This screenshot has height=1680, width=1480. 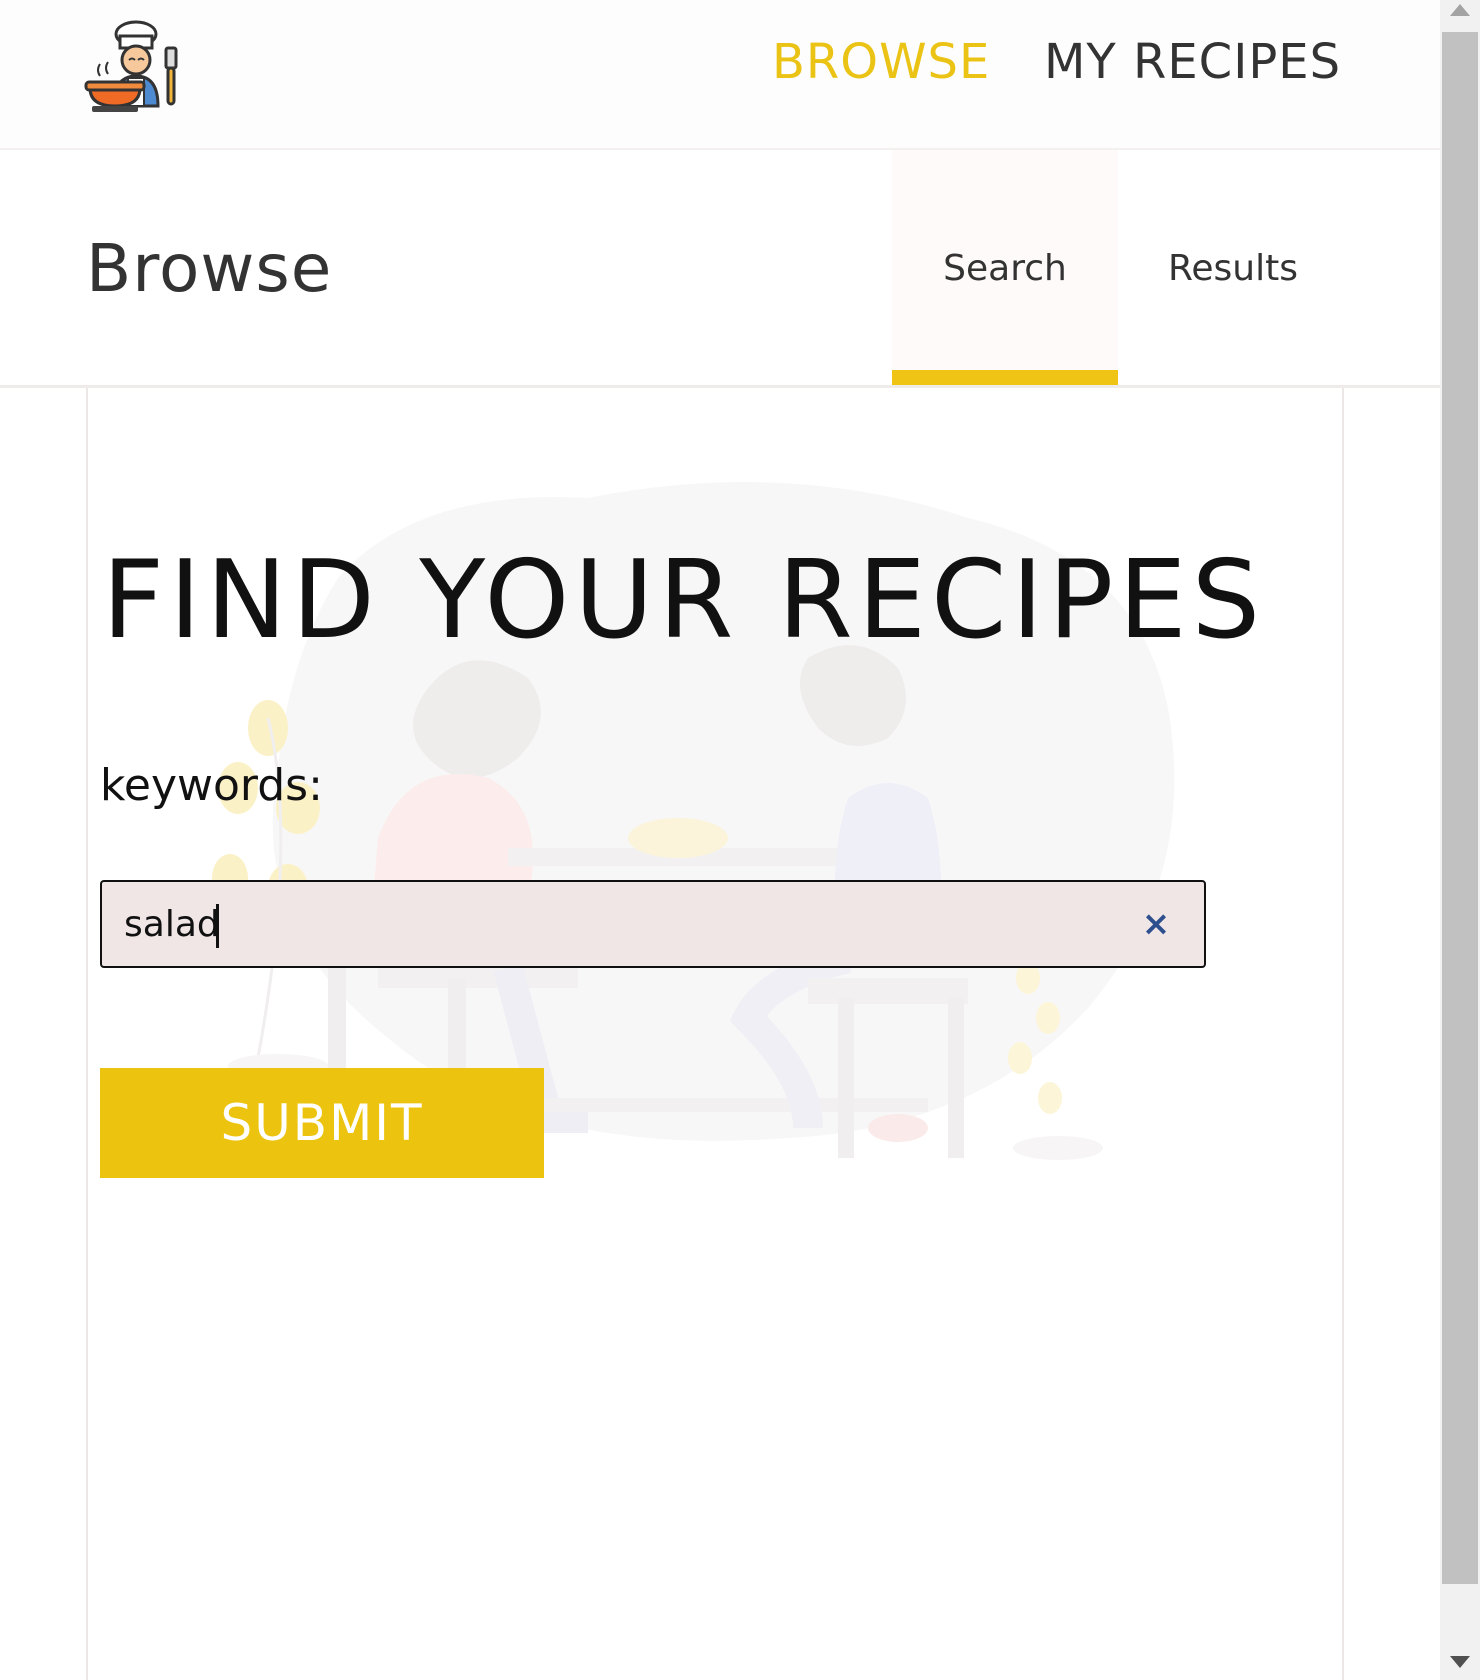 I want to click on nav-browse-link: BROWSE, so click(x=881, y=62).